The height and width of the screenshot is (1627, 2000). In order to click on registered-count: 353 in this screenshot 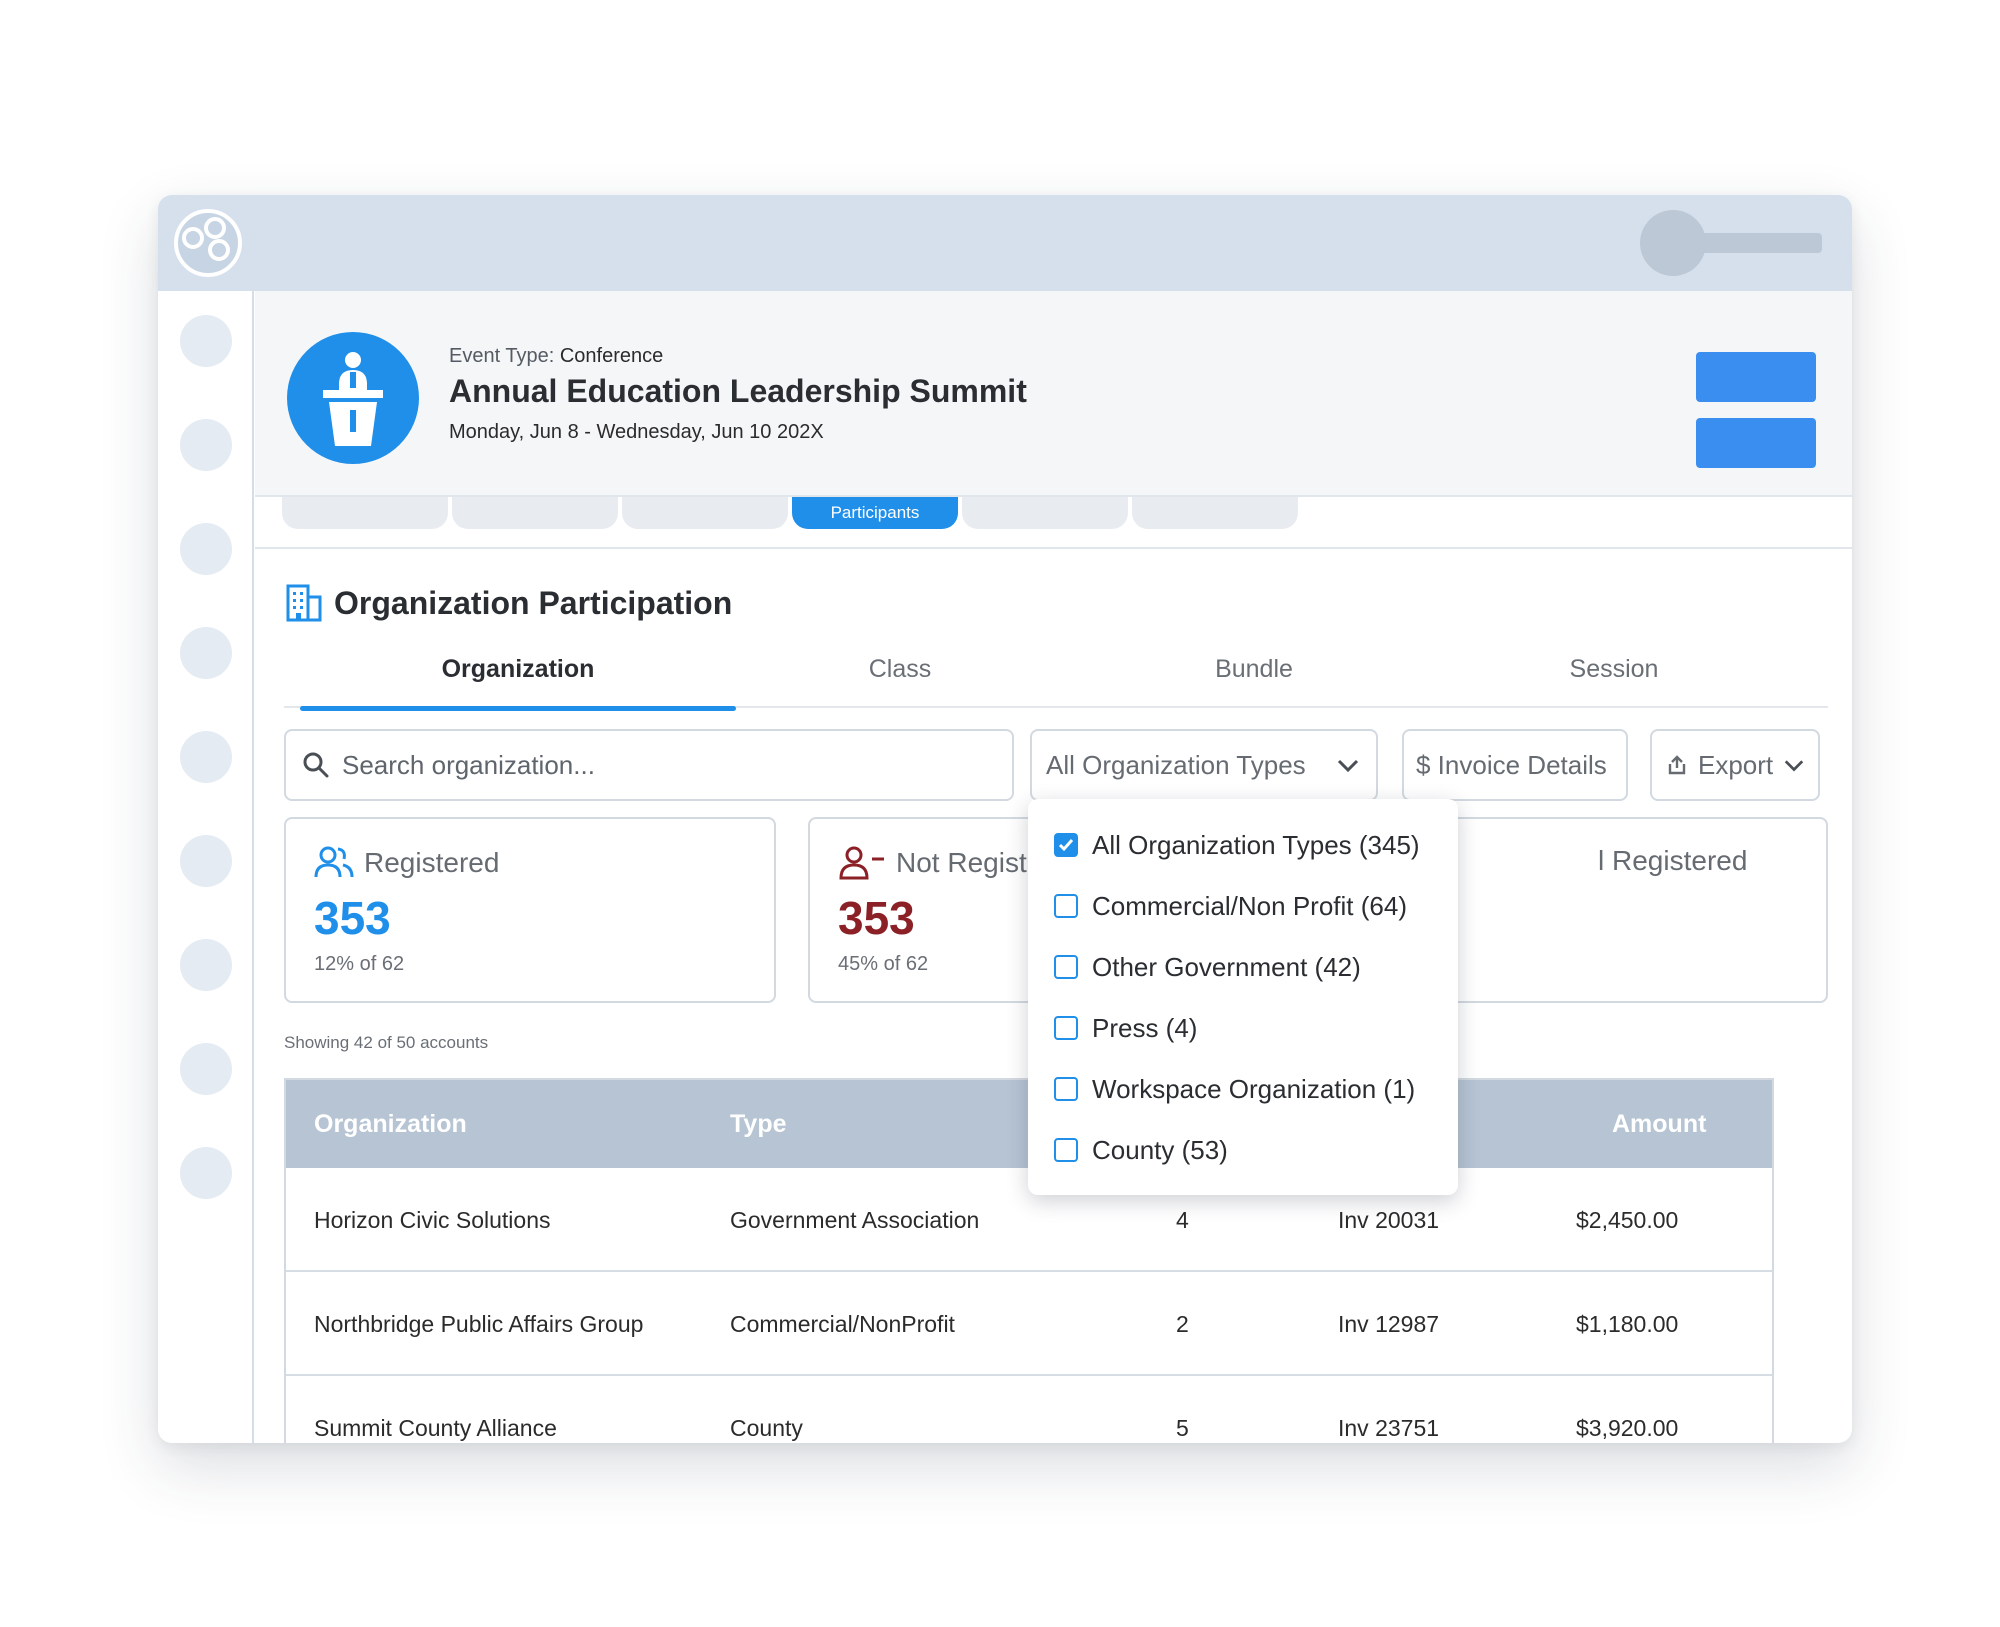, I will do `click(352, 918)`.